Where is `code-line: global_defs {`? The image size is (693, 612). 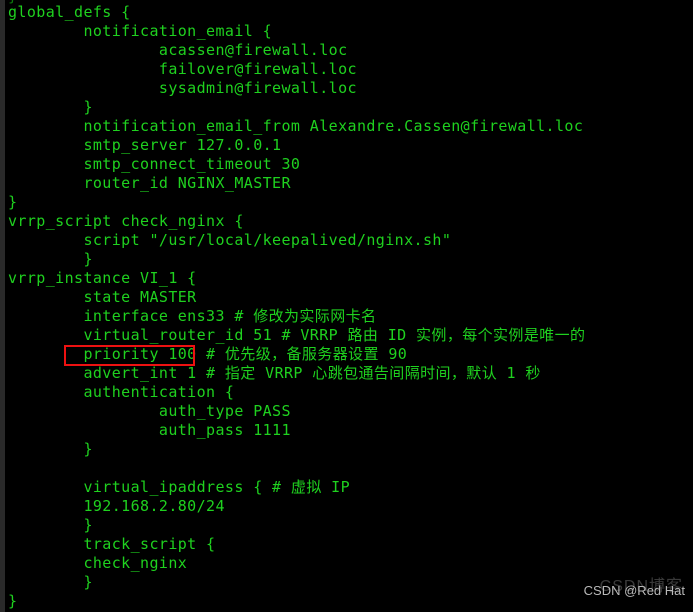
code-line: global_defs { is located at coordinates (69, 12).